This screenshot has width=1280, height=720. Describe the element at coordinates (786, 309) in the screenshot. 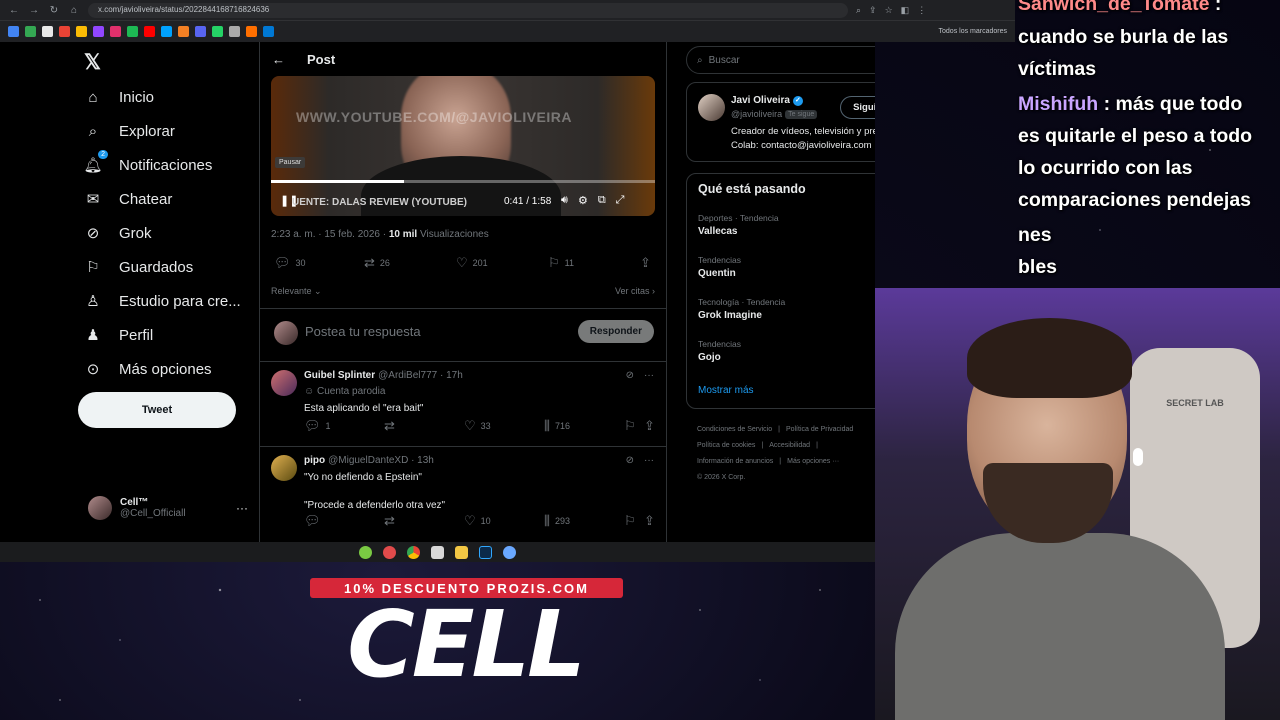

I see `trend-item: Tecnología · Tendencia Grok Imagine` at that location.